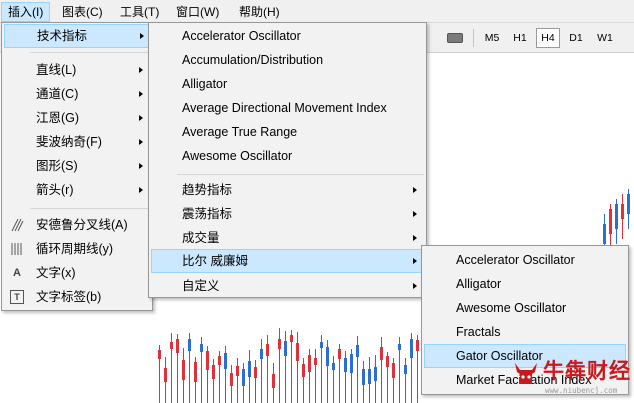 The image size is (634, 403). What do you see at coordinates (82, 12) in the screenshot?
I see `menu-charts: 图表(C)` at bounding box center [82, 12].